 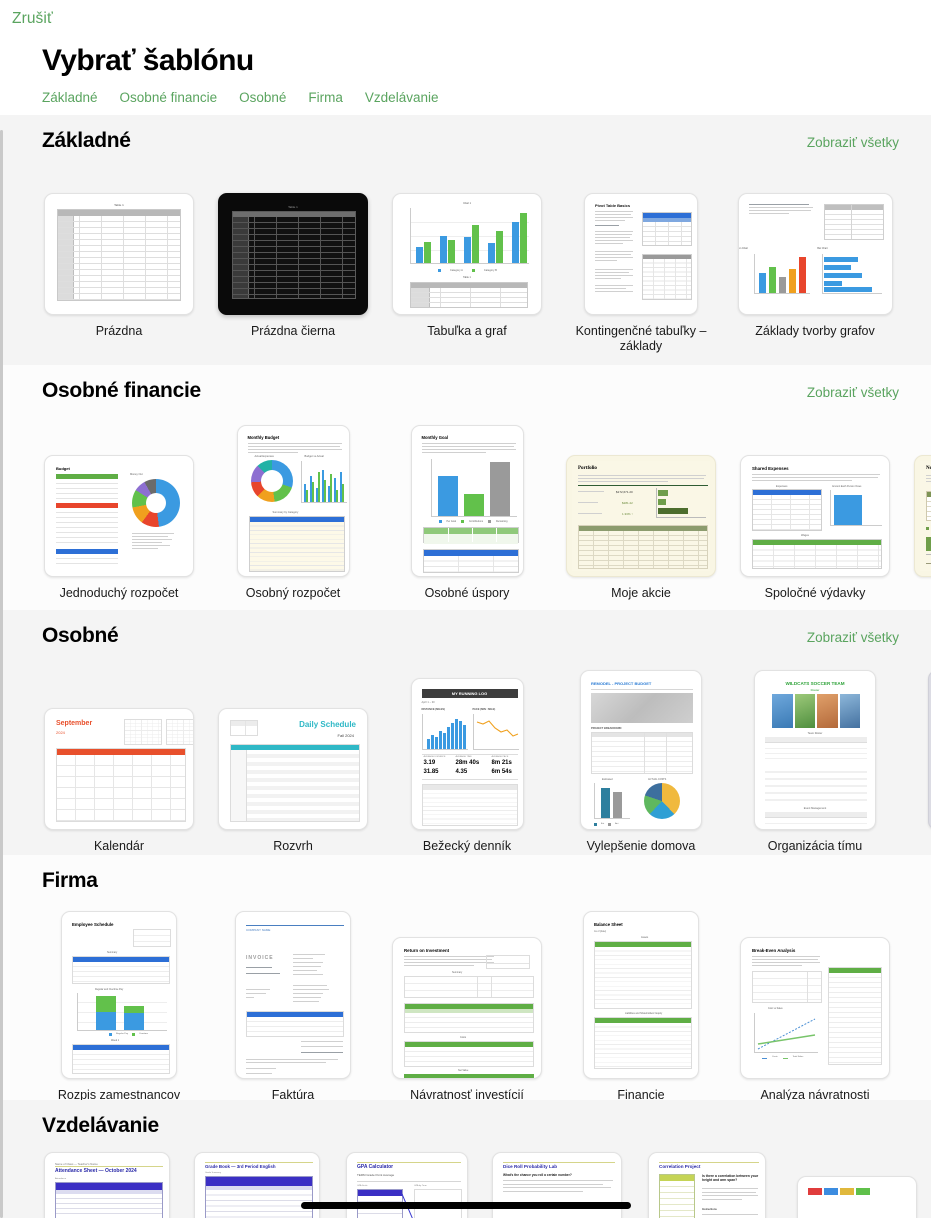 I want to click on vertical-scrollbar, so click(x=1, y=674).